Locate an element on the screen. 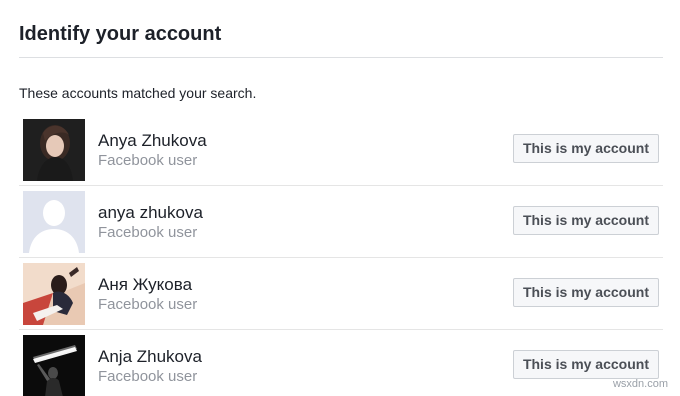 Image resolution: width=680 pixels, height=396 pixels. watermark: wsxdn.com is located at coordinates (640, 384).